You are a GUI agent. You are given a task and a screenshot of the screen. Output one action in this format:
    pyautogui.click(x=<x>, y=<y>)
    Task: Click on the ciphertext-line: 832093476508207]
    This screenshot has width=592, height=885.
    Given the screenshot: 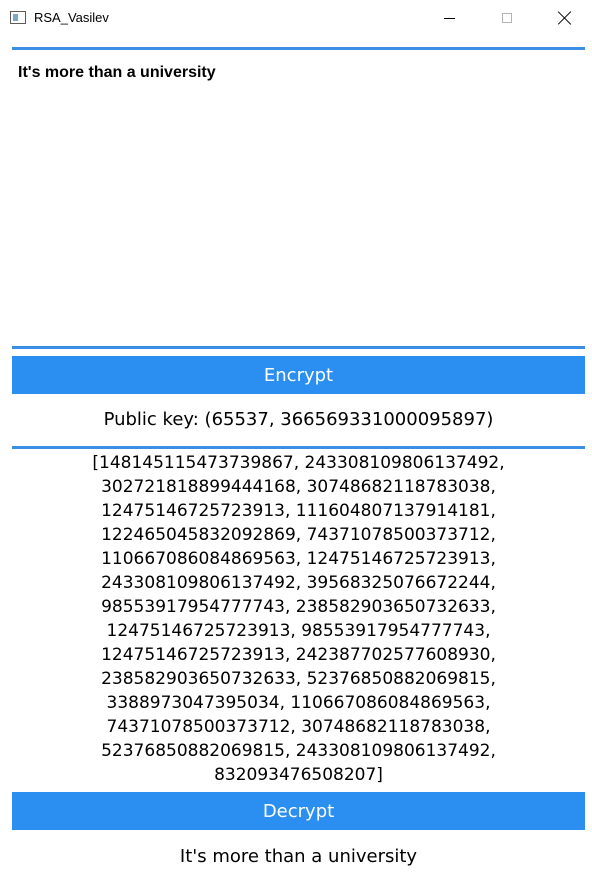 What is the action you would take?
    pyautogui.click(x=298, y=775)
    